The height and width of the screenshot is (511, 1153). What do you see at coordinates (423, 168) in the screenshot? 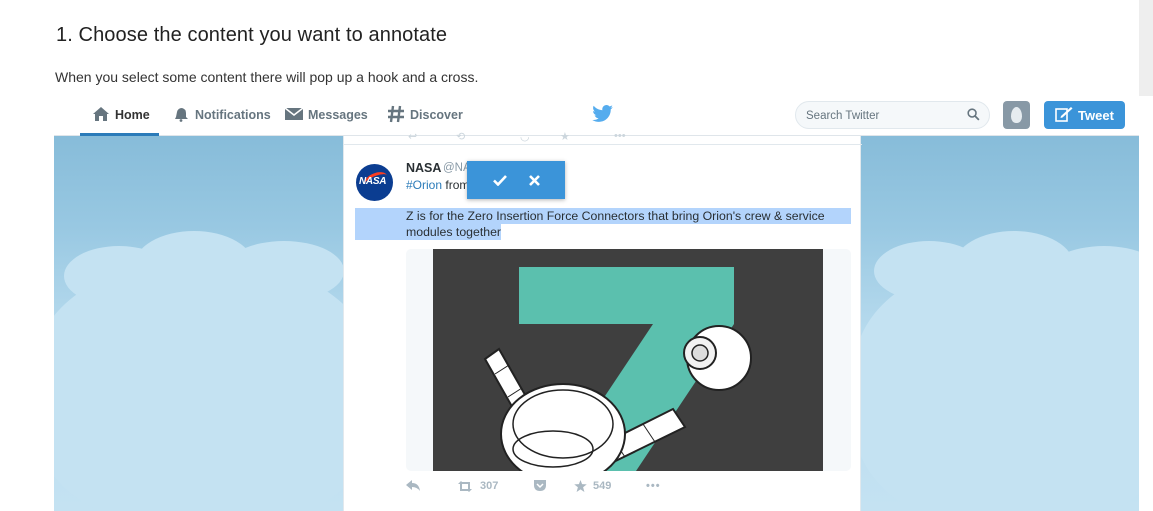
I see `tweet-author-name: NASA` at bounding box center [423, 168].